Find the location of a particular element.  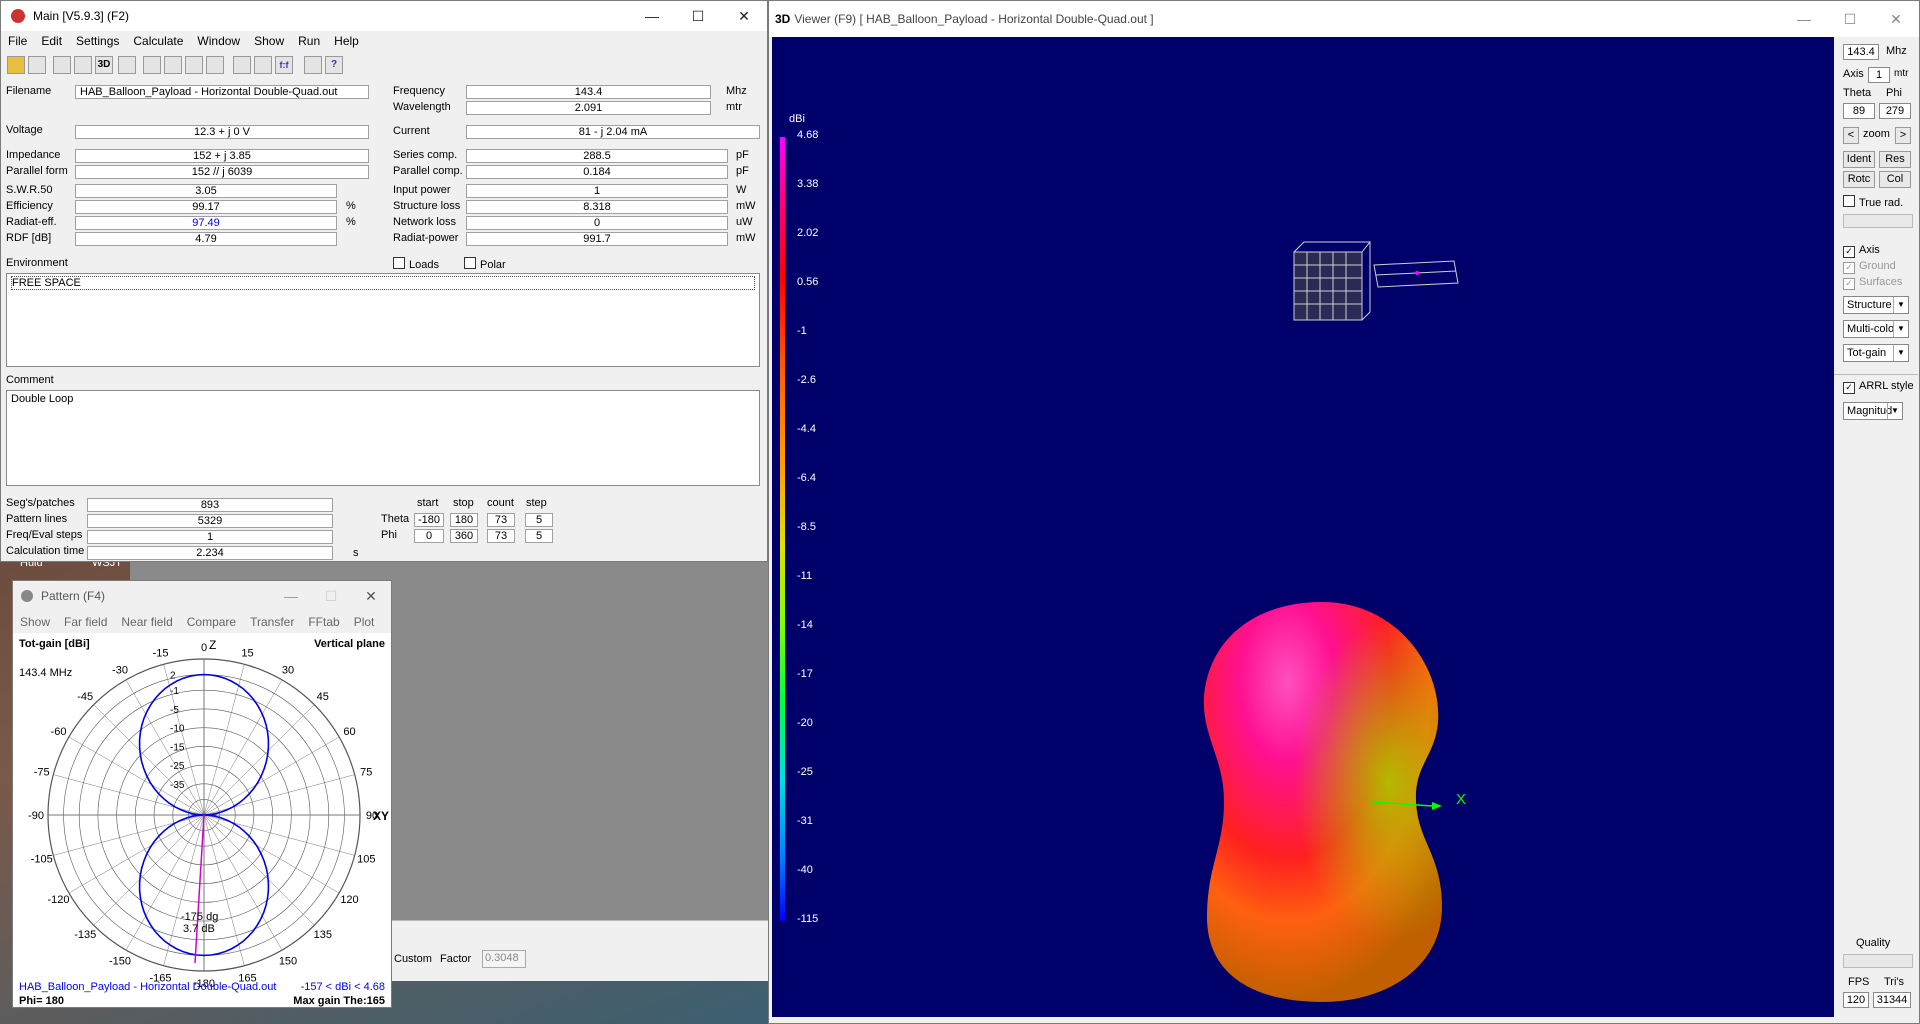

pattern-menu-plot: Plot is located at coordinates (364, 622).